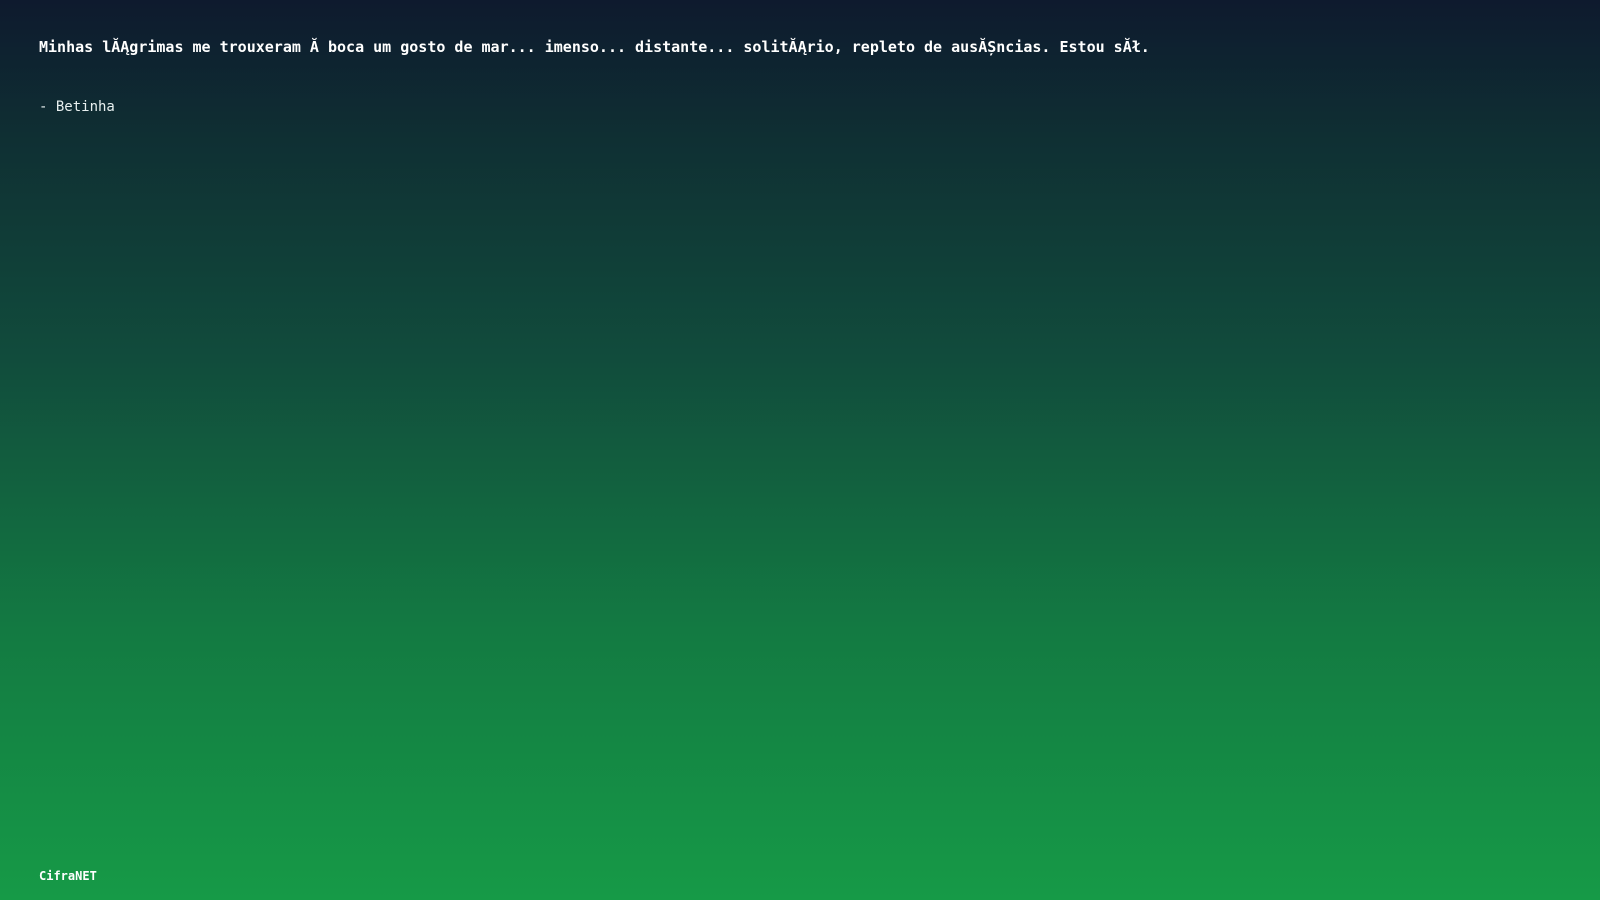  What do you see at coordinates (68, 876) in the screenshot?
I see `brand-label: CifraNET` at bounding box center [68, 876].